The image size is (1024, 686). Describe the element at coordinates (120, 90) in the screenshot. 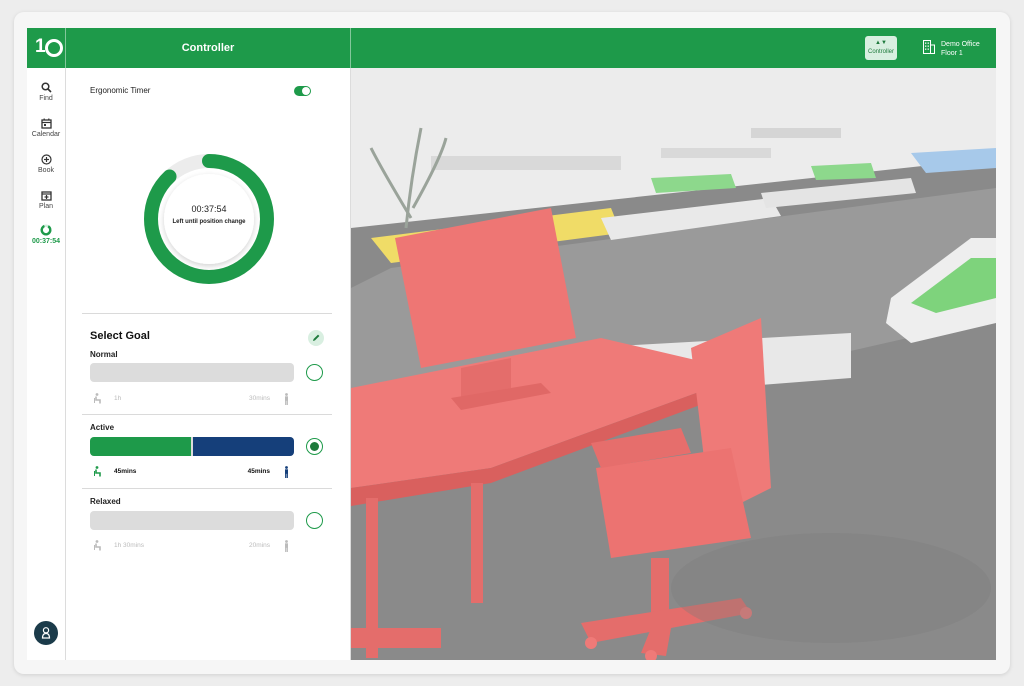

I see `ergonomic-timer-label: Ergonomic Timer` at that location.